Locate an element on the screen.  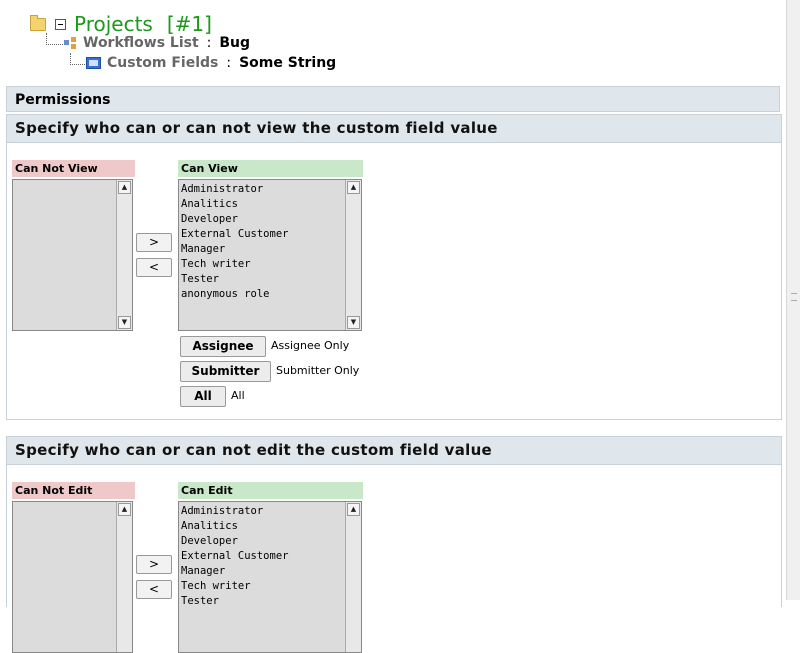
custom-fields-link: Custom Fields is located at coordinates (162, 63).